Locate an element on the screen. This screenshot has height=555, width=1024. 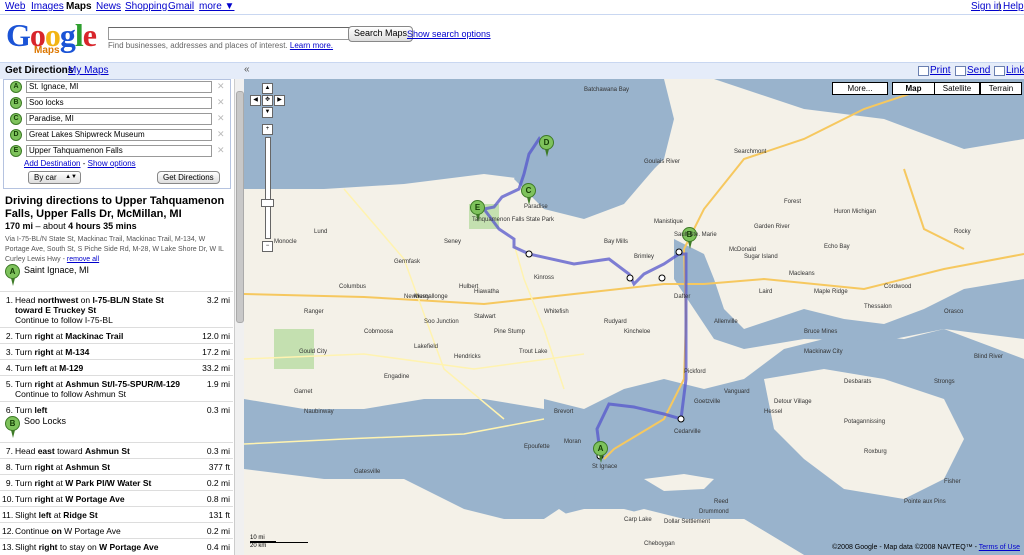
map-place-label: Huron Michigan is located at coordinates (855, 212).